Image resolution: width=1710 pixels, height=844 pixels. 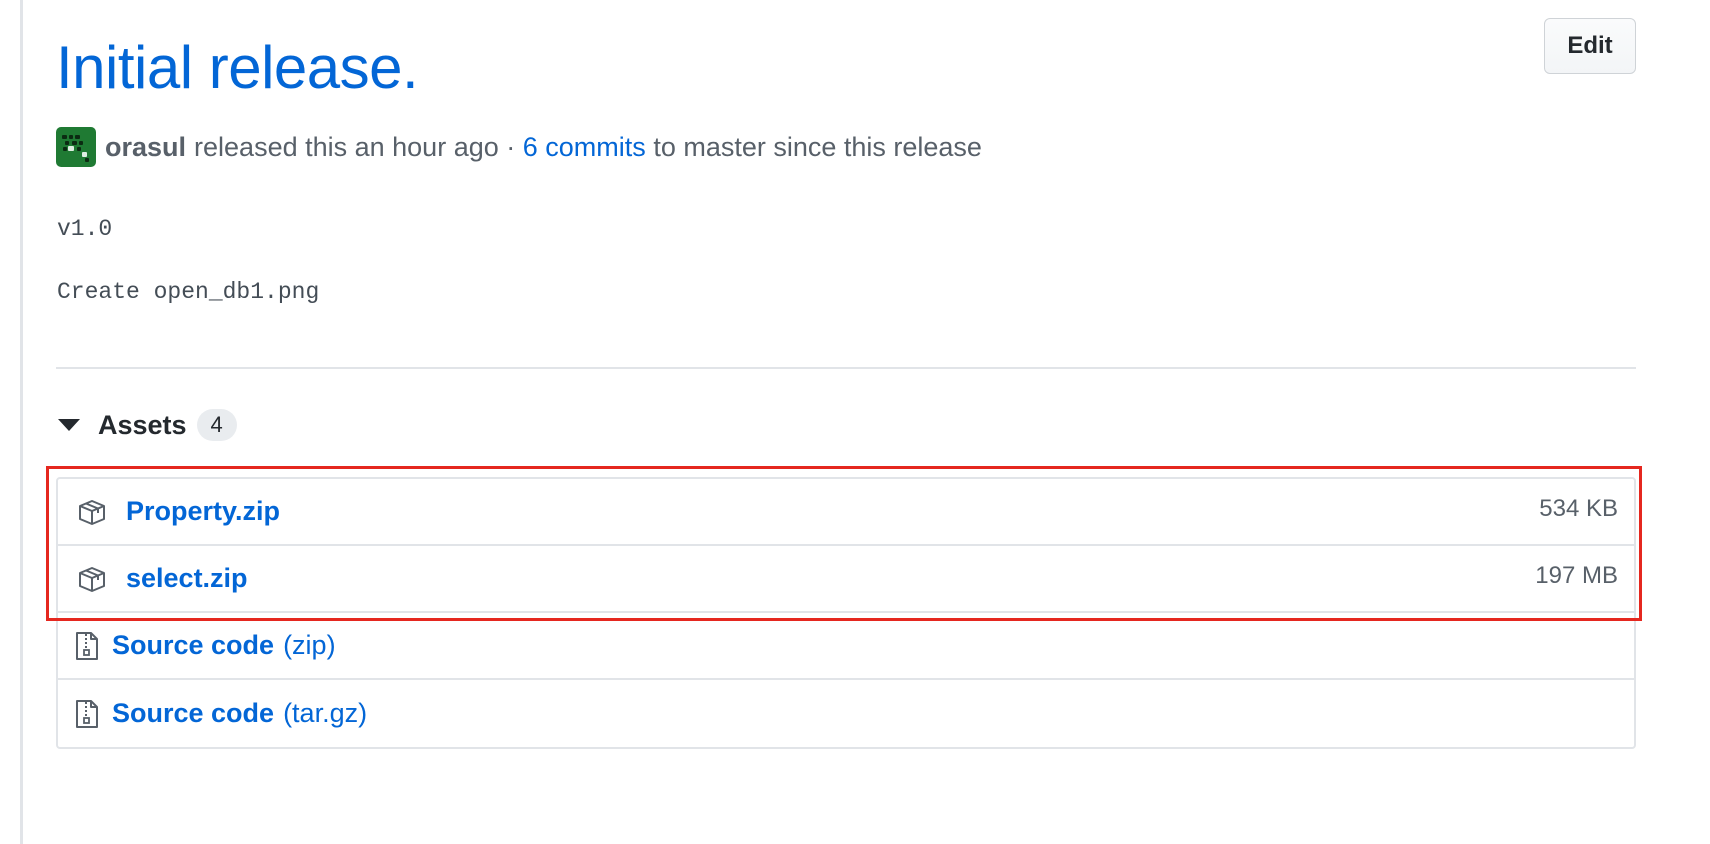 What do you see at coordinates (187, 578) in the screenshot?
I see `asset-link-select-zip: select.zip` at bounding box center [187, 578].